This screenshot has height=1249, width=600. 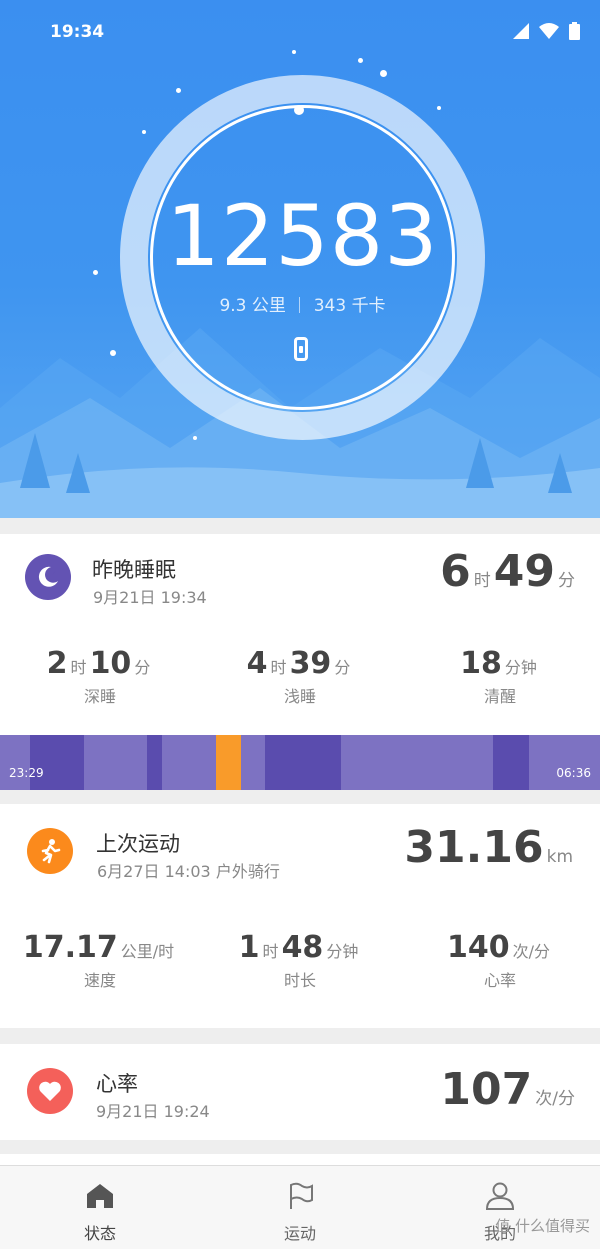 I want to click on svg-text: z, so click(x=54, y=573).